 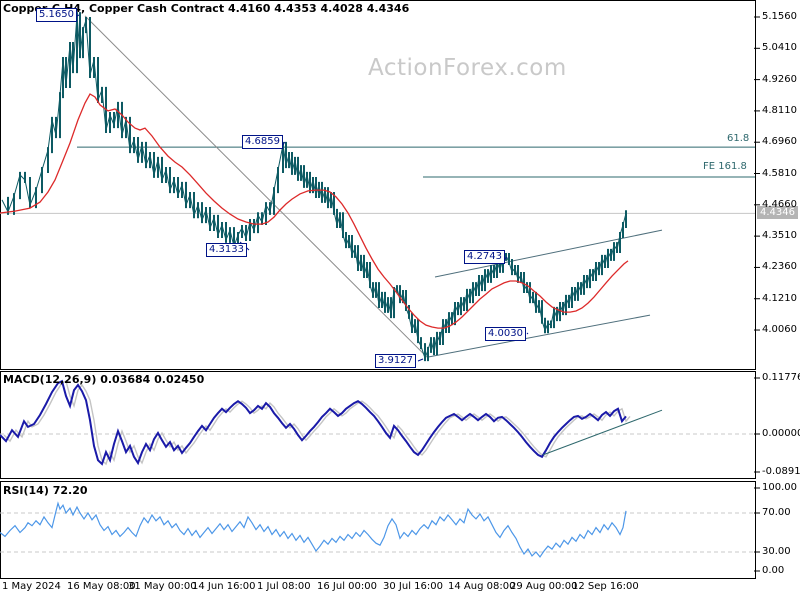 I want to click on rsi-name: RSI(14), so click(x=26, y=490).